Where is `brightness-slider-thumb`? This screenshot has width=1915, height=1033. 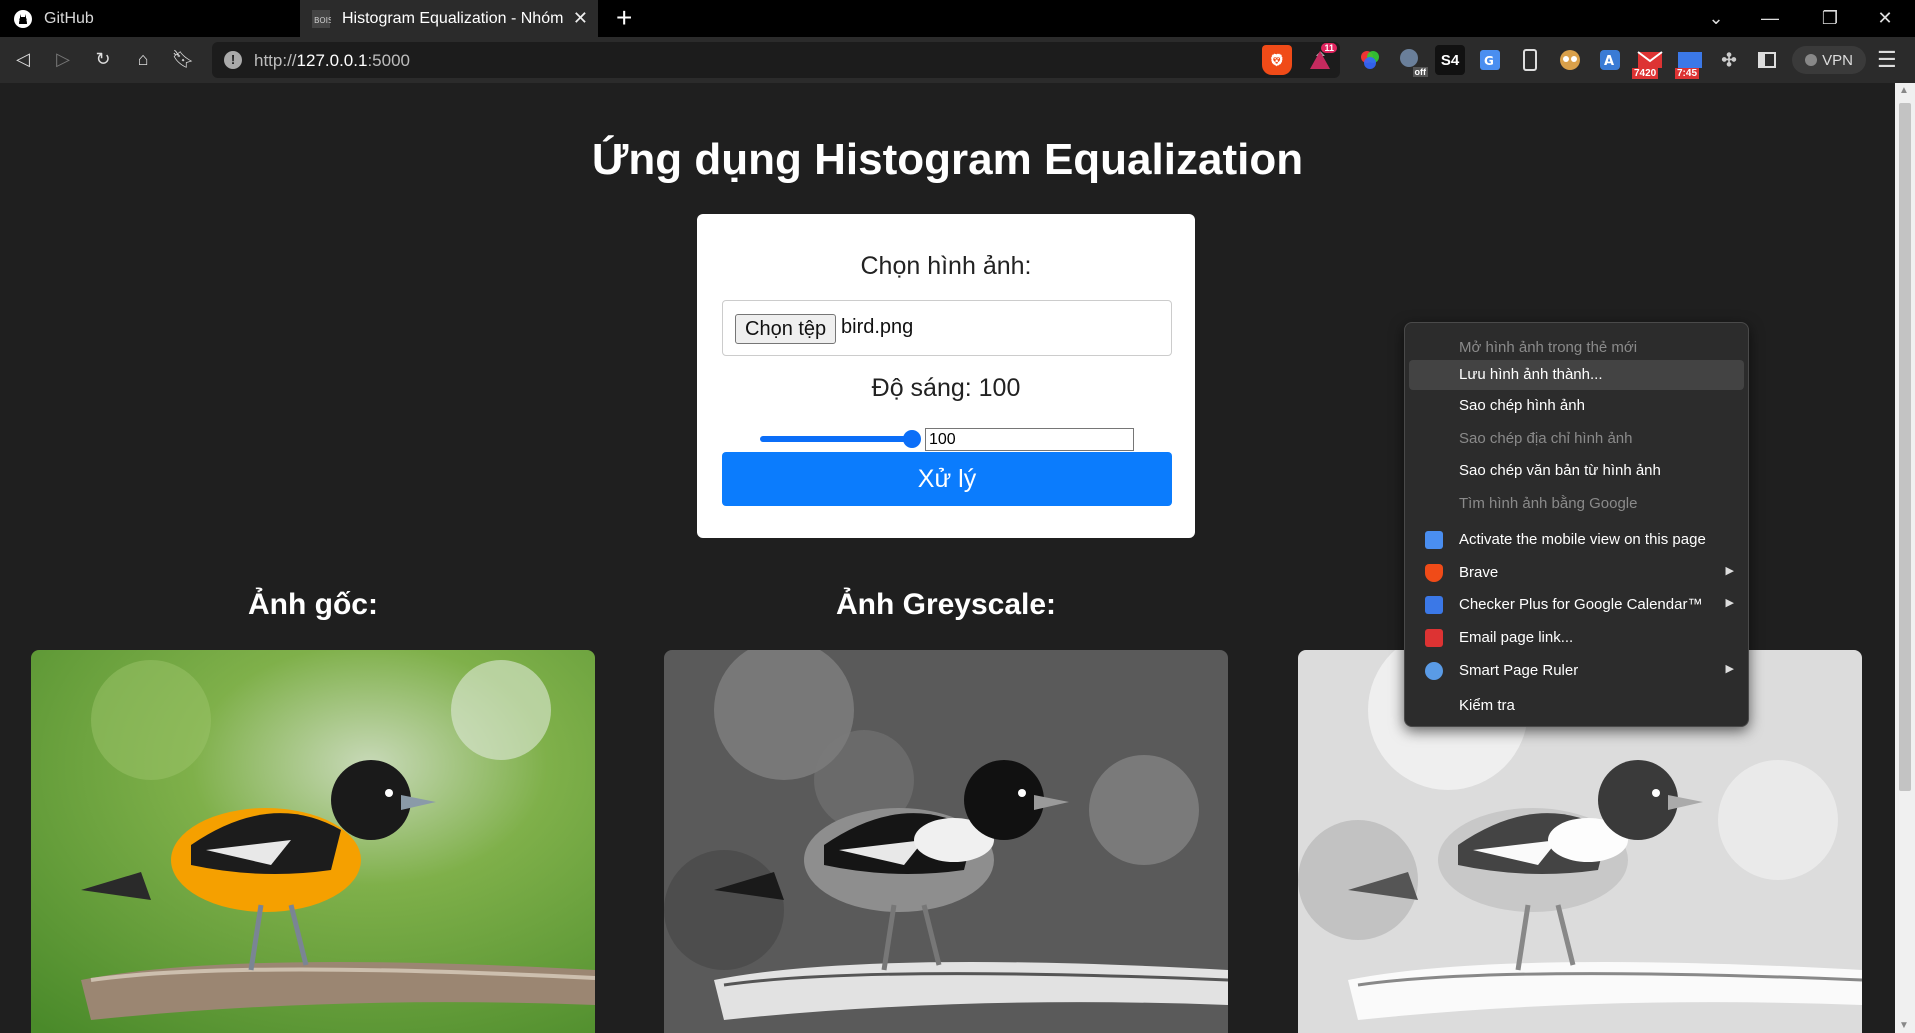 brightness-slider-thumb is located at coordinates (912, 439).